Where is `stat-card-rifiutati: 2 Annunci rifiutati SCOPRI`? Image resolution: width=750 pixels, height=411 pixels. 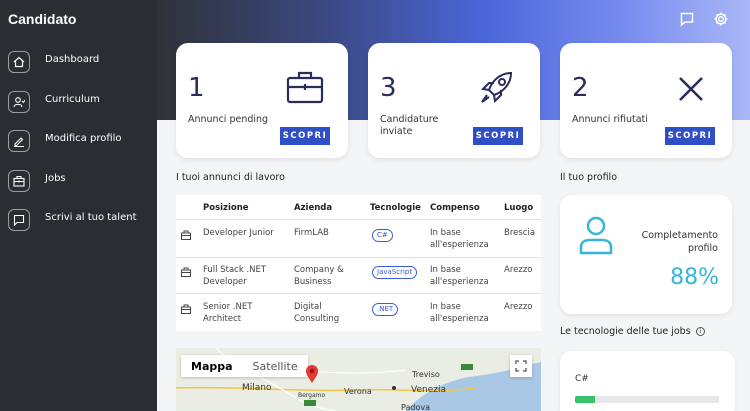 stat-card-rifiutati: 2 Annunci rifiutati SCOPRI is located at coordinates (646, 100).